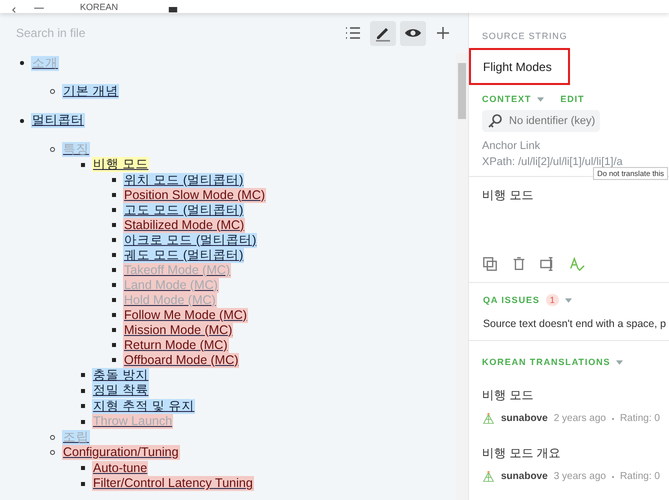 The image size is (669, 500). Describe the element at coordinates (577, 264) in the screenshot. I see `spellcheck-icon` at that location.